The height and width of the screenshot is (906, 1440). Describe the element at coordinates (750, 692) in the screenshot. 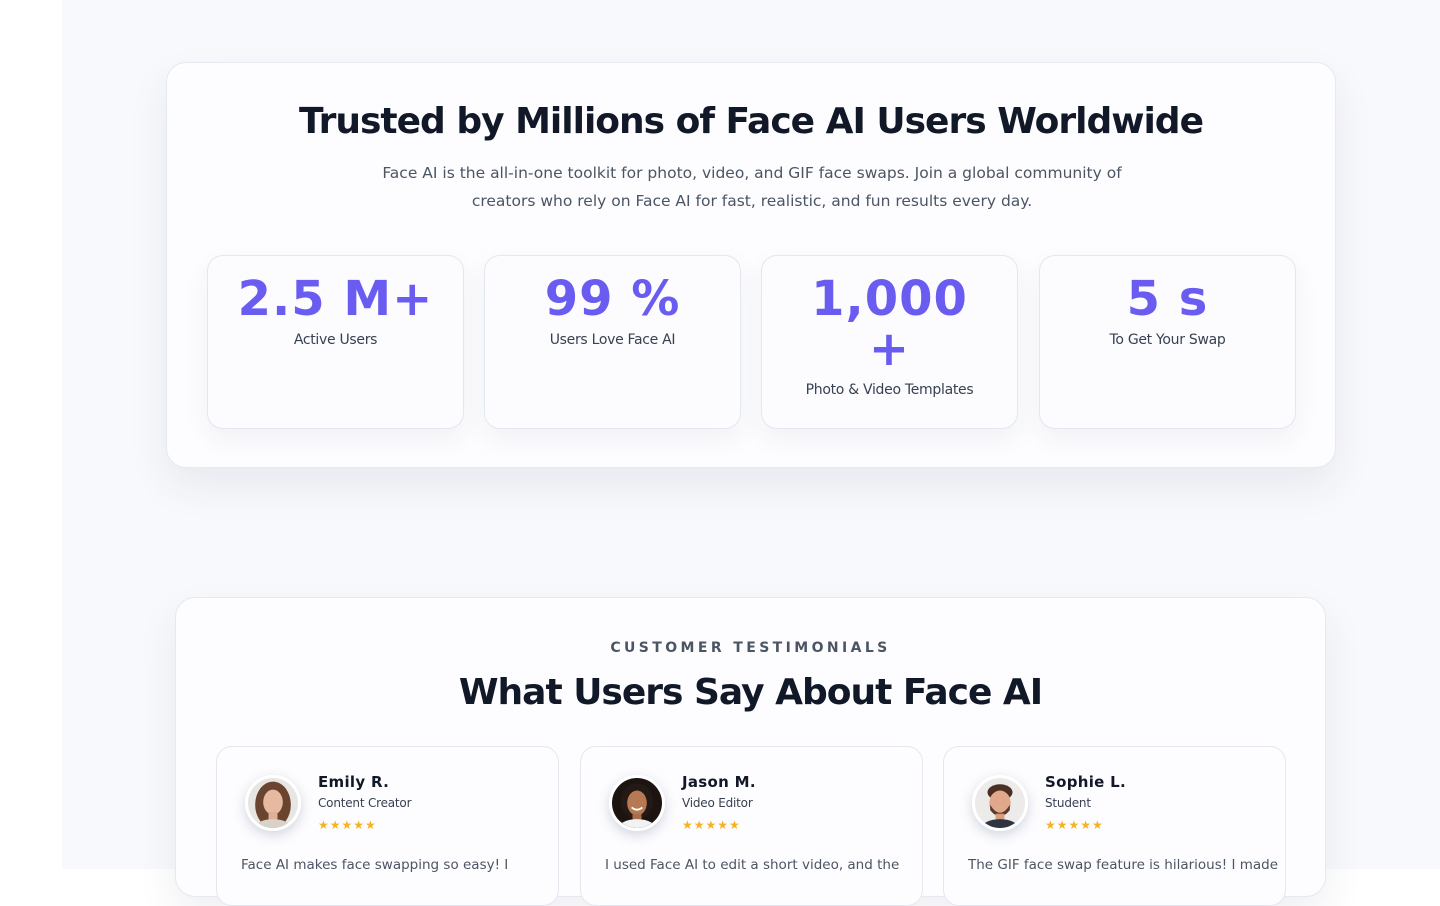

I see `testimonials-title: What Users Say About Face AI` at that location.